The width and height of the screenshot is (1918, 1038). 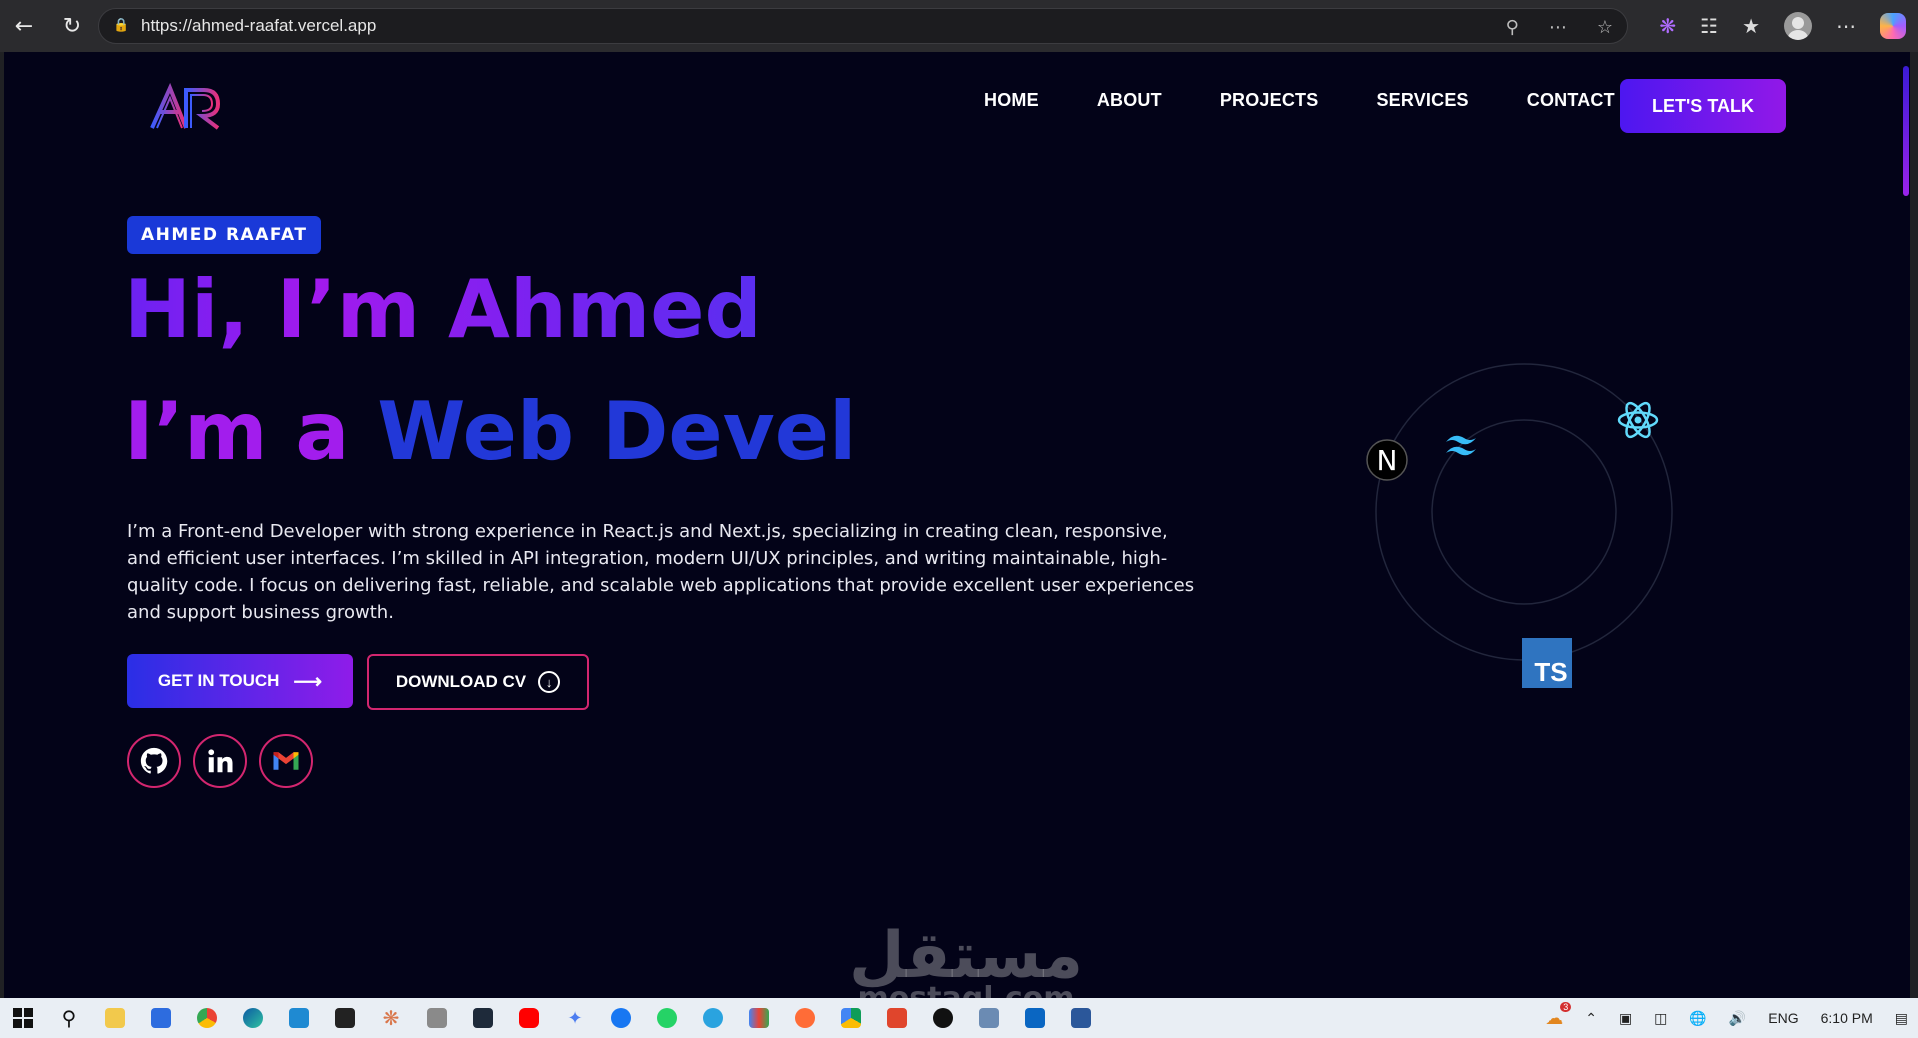 I want to click on nav-home: HOME, so click(x=1011, y=100).